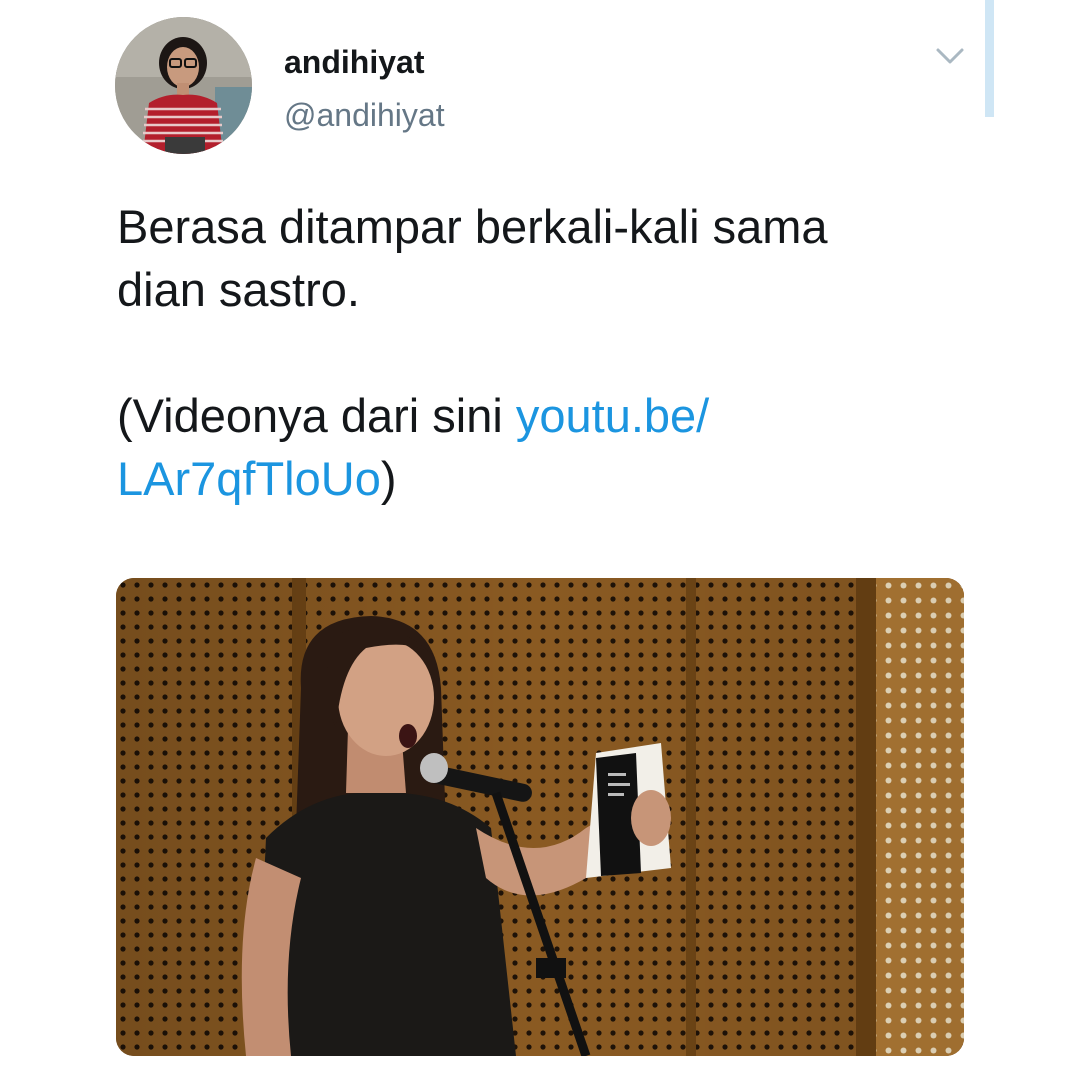  I want to click on tweet-line: Berasa ditampar berkali-kali sama, so click(472, 226).